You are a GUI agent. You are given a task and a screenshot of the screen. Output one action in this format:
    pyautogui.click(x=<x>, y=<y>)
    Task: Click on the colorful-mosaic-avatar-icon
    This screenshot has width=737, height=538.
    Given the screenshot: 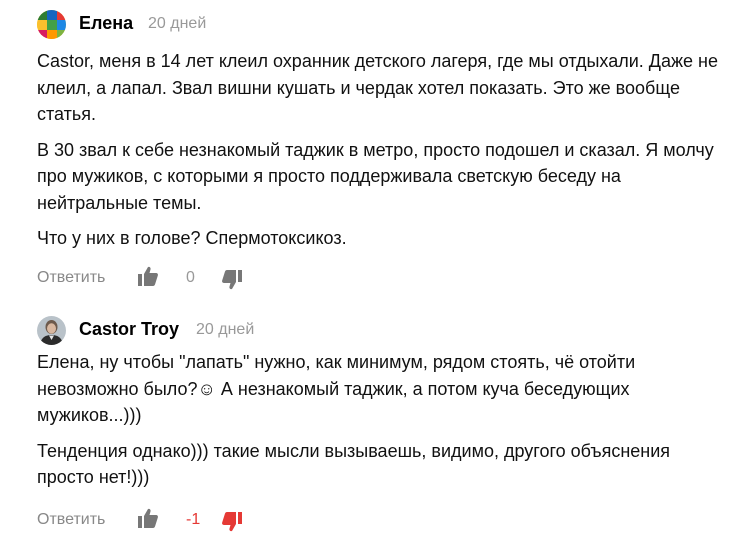 What is the action you would take?
    pyautogui.click(x=51, y=24)
    